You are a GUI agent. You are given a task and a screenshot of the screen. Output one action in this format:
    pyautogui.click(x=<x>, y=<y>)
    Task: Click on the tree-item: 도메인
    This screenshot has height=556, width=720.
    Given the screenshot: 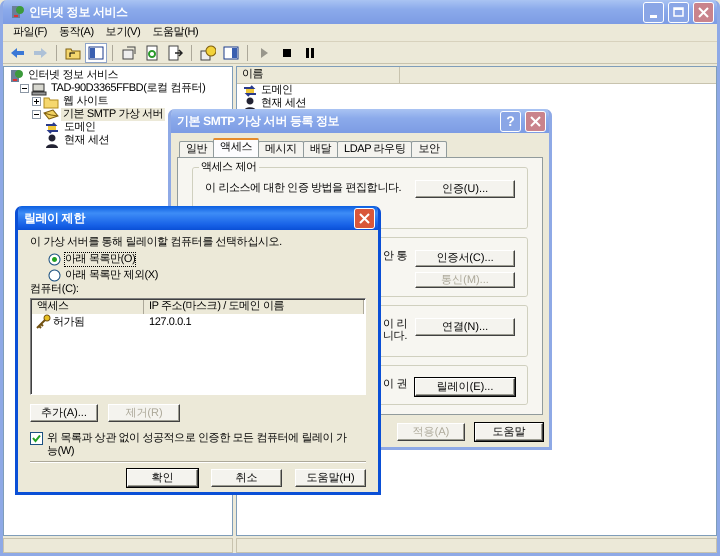 What is the action you would take?
    pyautogui.click(x=80, y=127)
    